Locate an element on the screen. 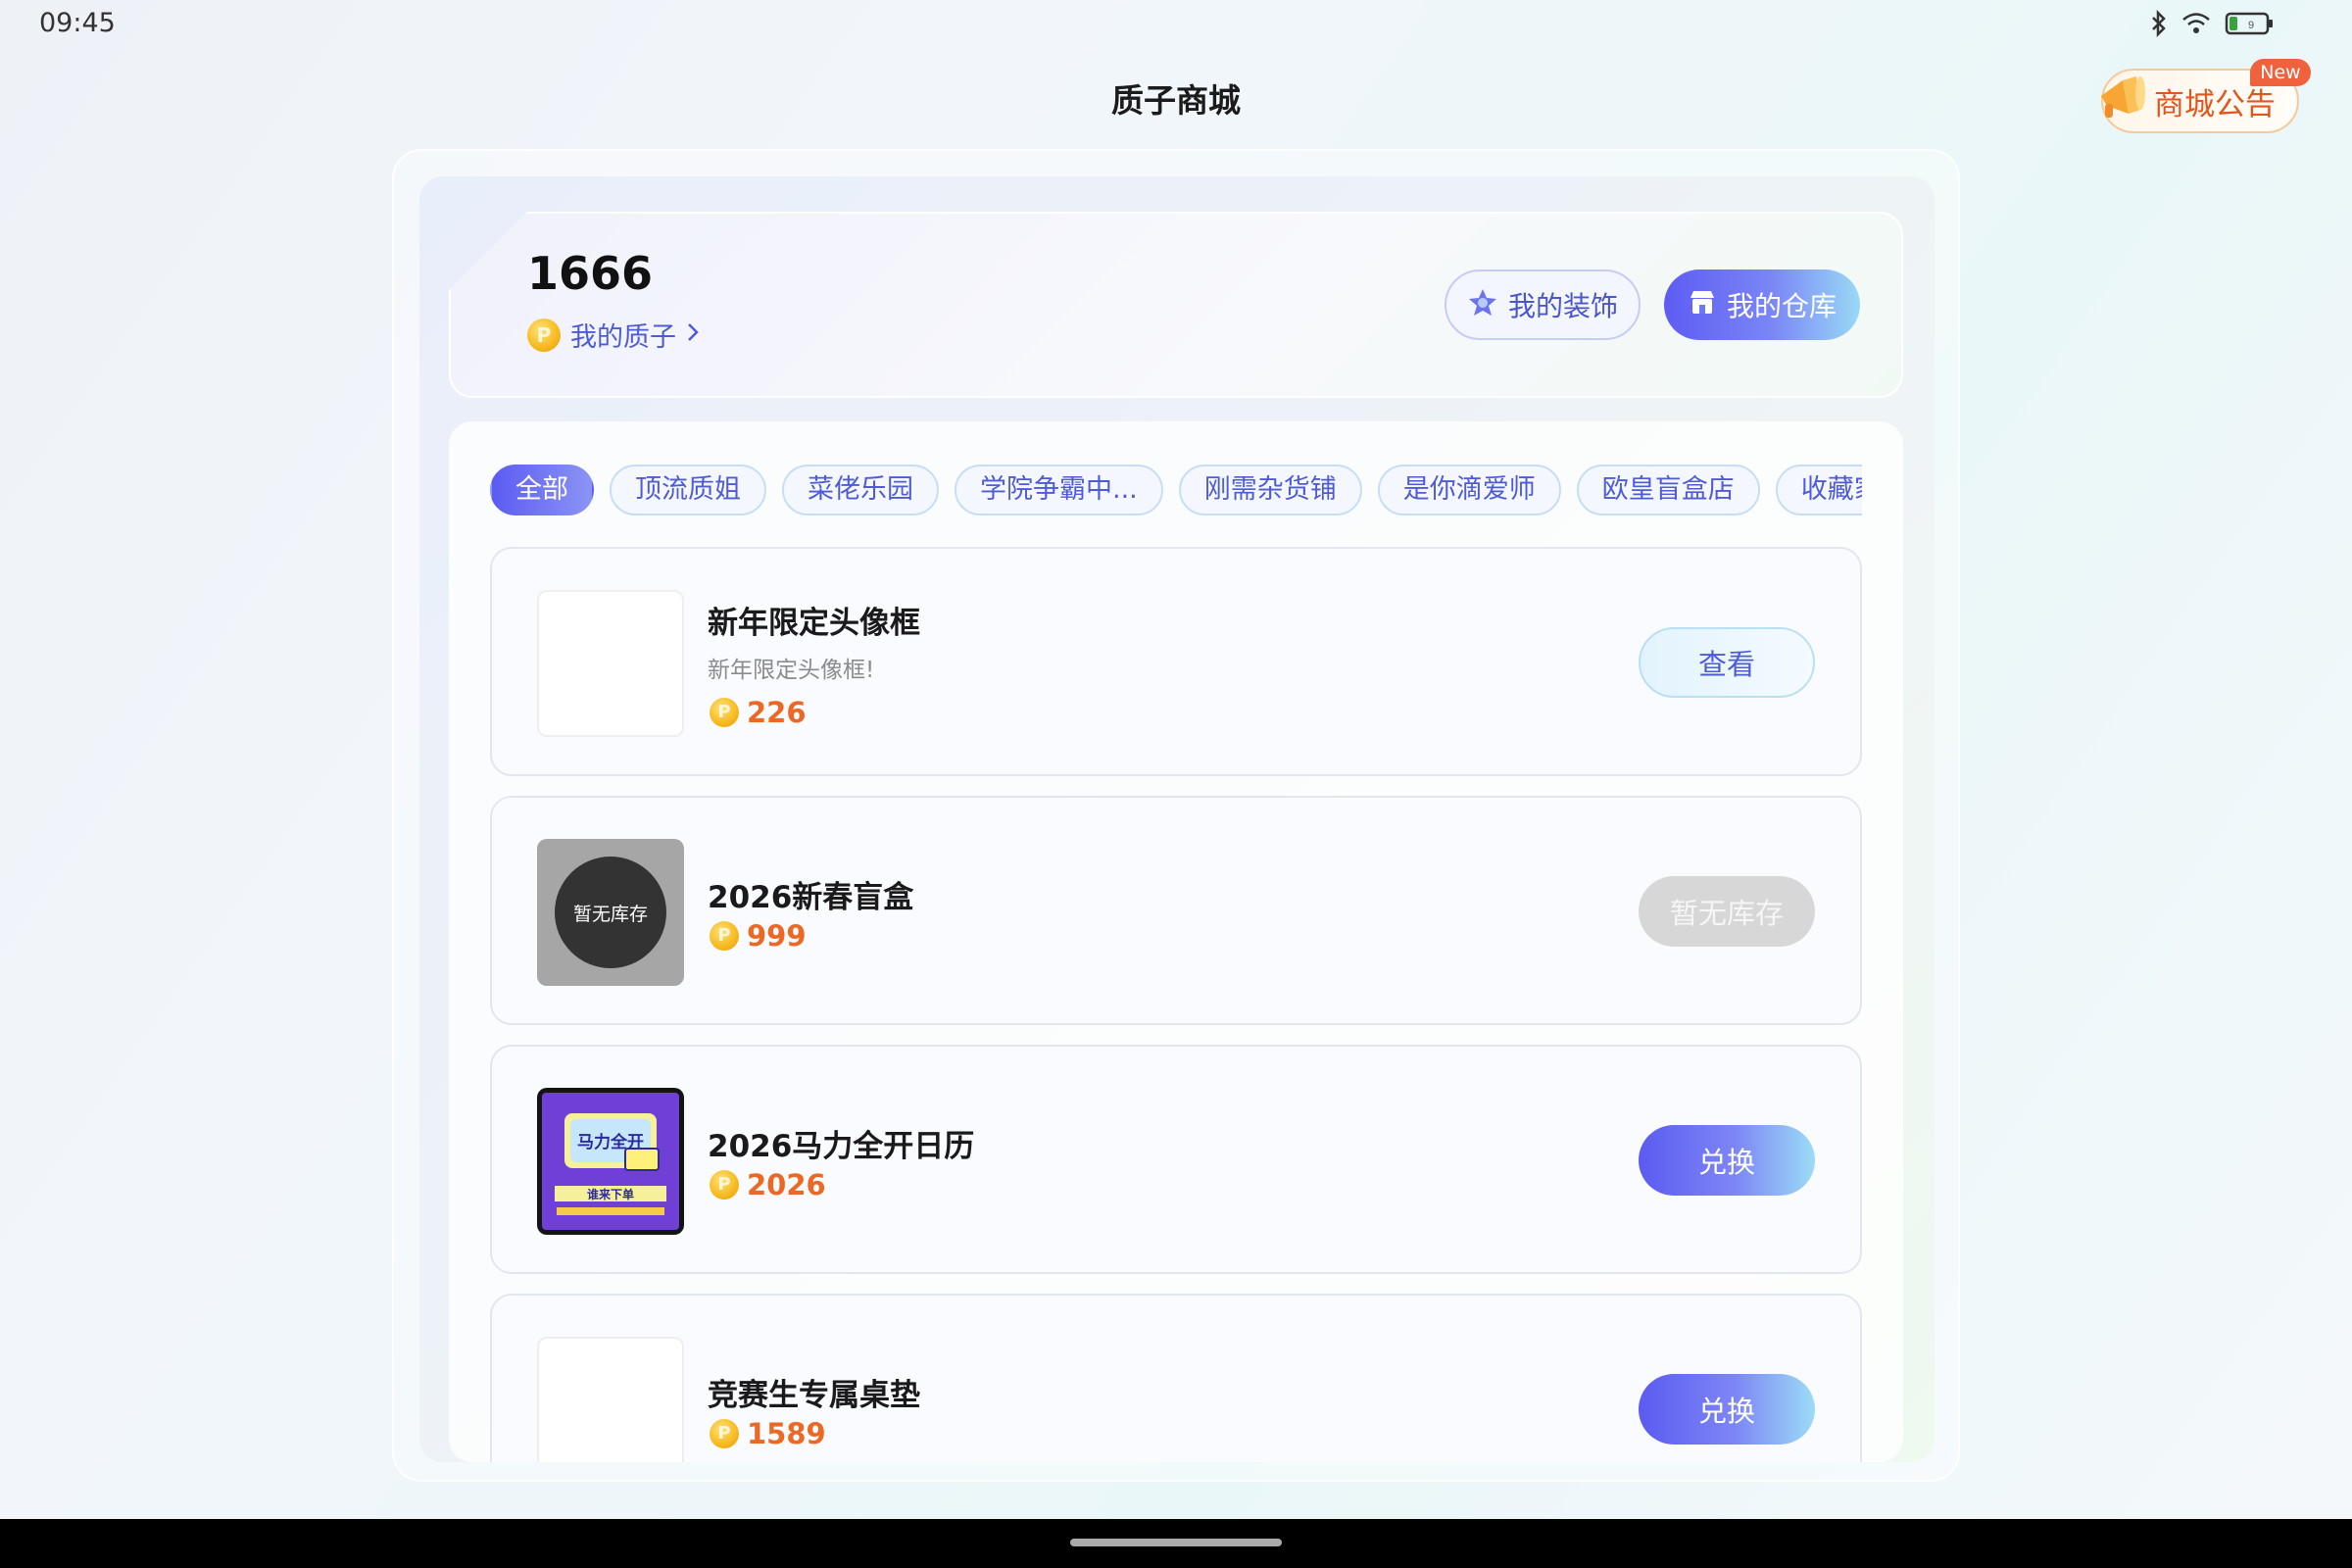 Image resolution: width=2352 pixels, height=1568 pixels. battery-icon: 9 is located at coordinates (2249, 23).